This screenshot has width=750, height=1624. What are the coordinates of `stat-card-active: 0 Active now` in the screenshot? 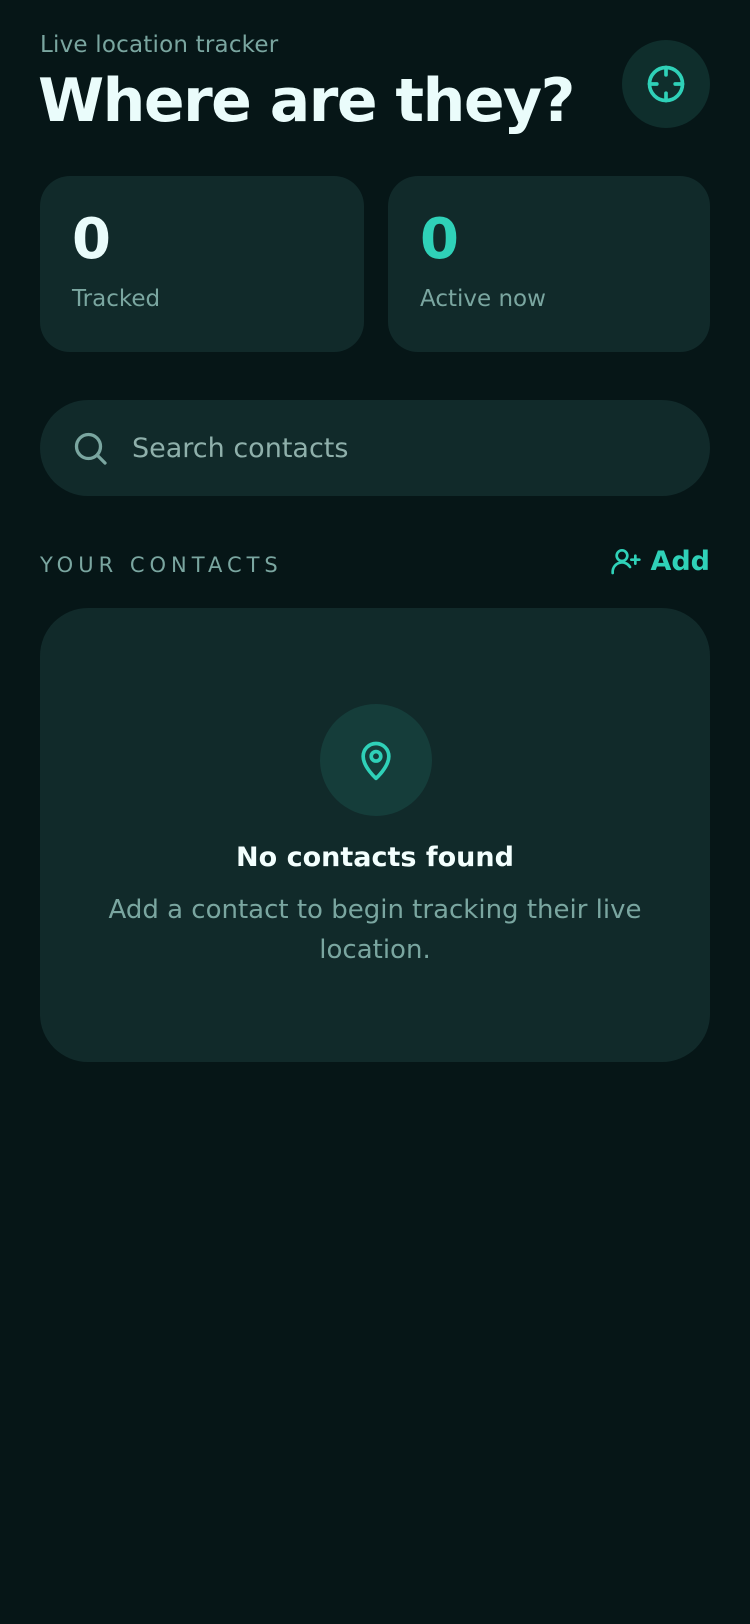 It's located at (549, 264).